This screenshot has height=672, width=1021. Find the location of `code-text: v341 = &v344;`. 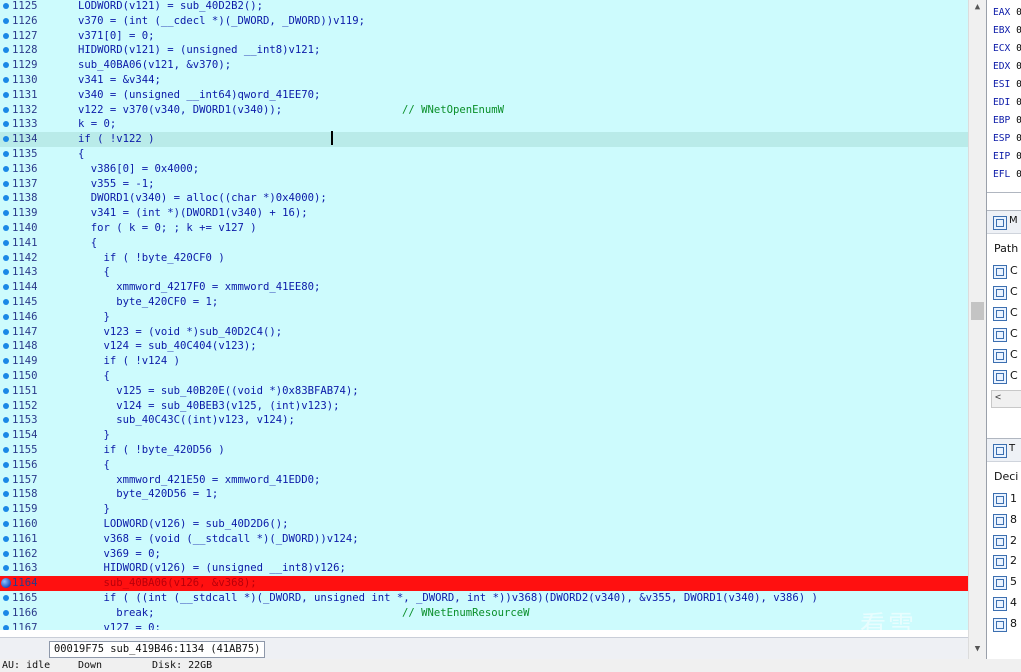

code-text: v341 = &v344; is located at coordinates (119, 80).